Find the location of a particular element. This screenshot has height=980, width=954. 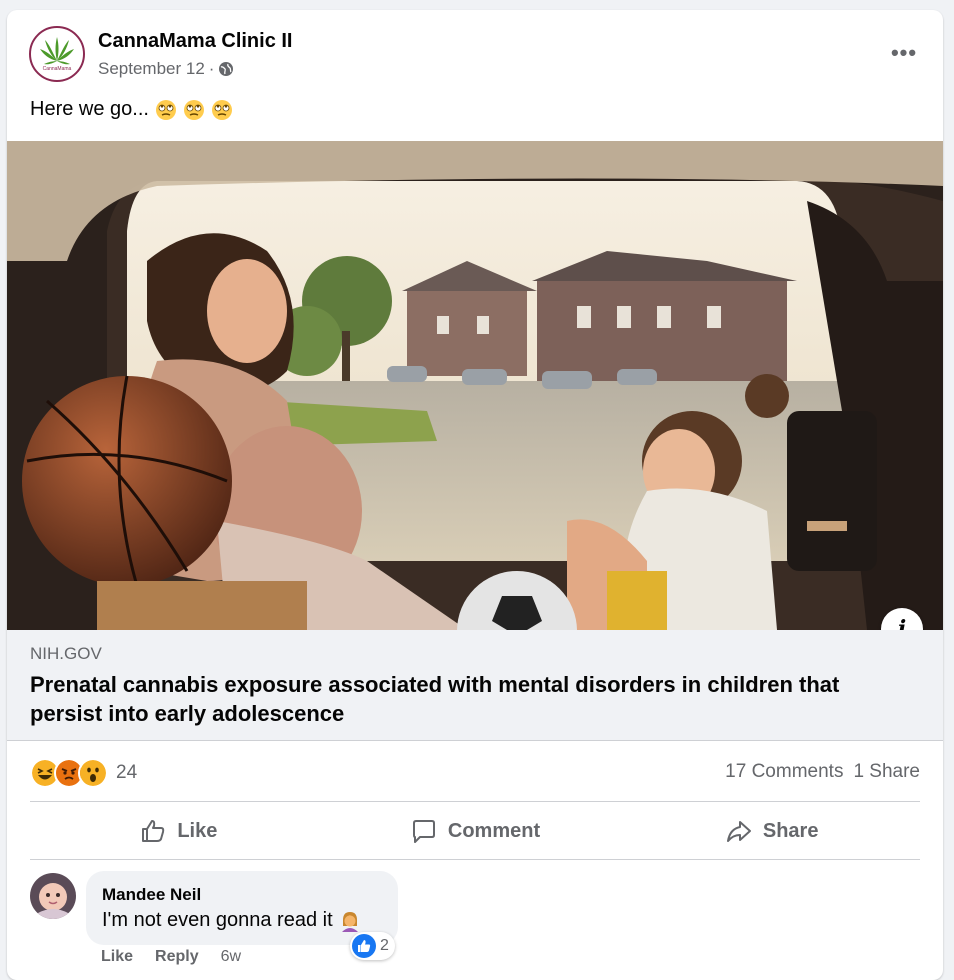

post-date: September 12 is located at coordinates (151, 69).